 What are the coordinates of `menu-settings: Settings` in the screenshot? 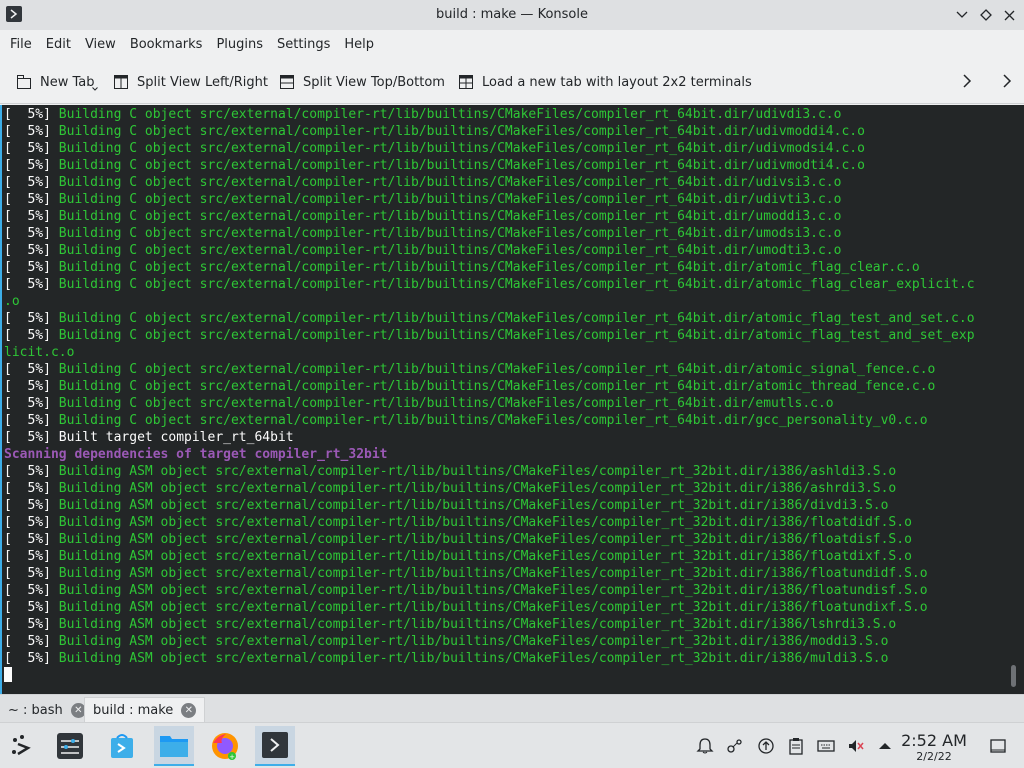 It's located at (303, 45).